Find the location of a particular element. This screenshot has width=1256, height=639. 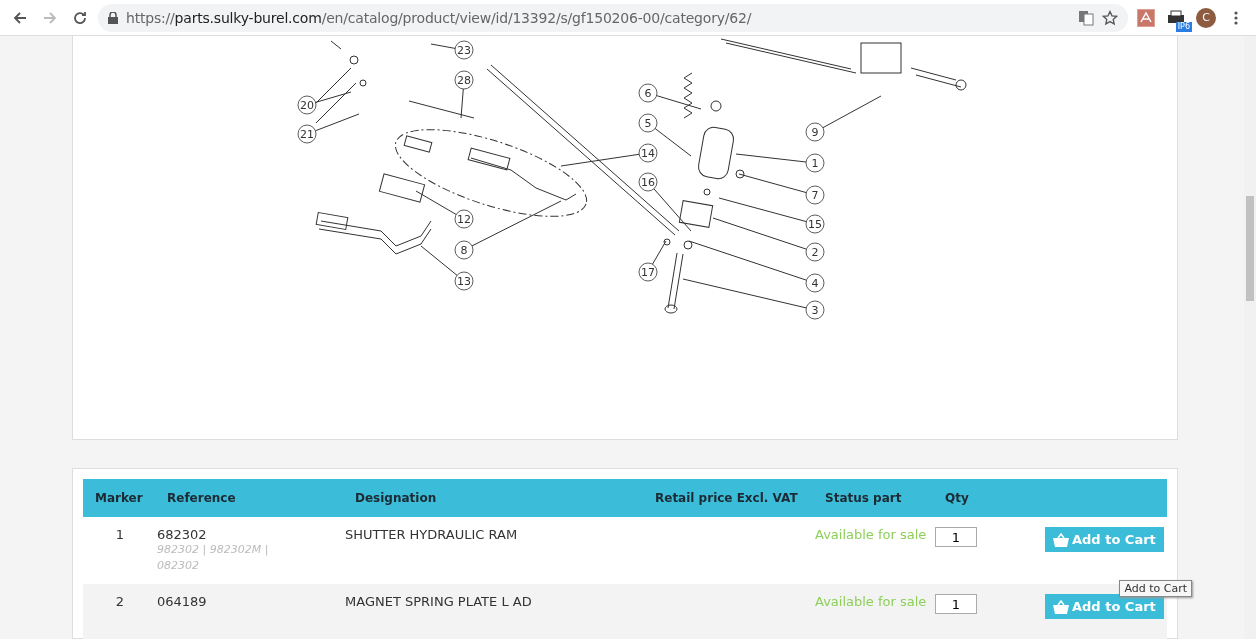

column-header: Designation is located at coordinates (396, 498).